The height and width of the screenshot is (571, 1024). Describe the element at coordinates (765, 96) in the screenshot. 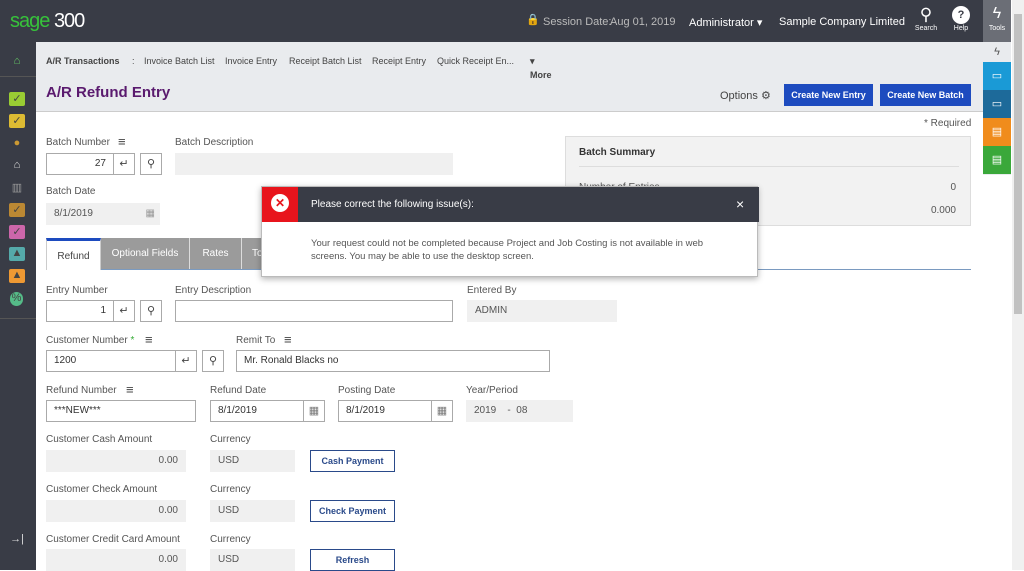

I see `gear-icon: ⚙` at that location.